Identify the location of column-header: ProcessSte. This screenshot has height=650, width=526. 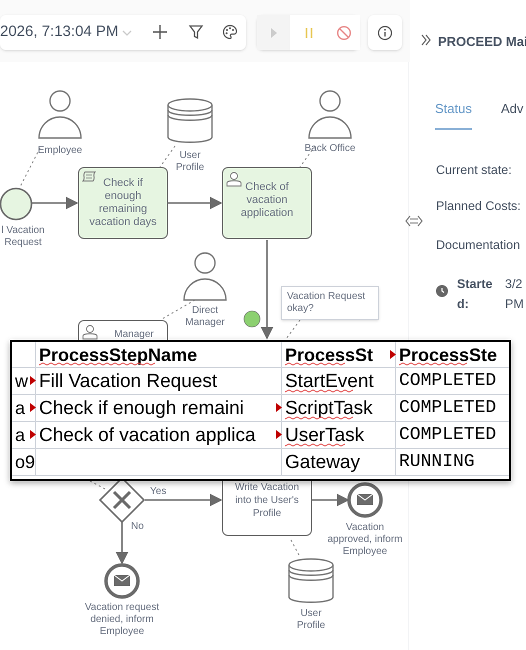
(452, 355).